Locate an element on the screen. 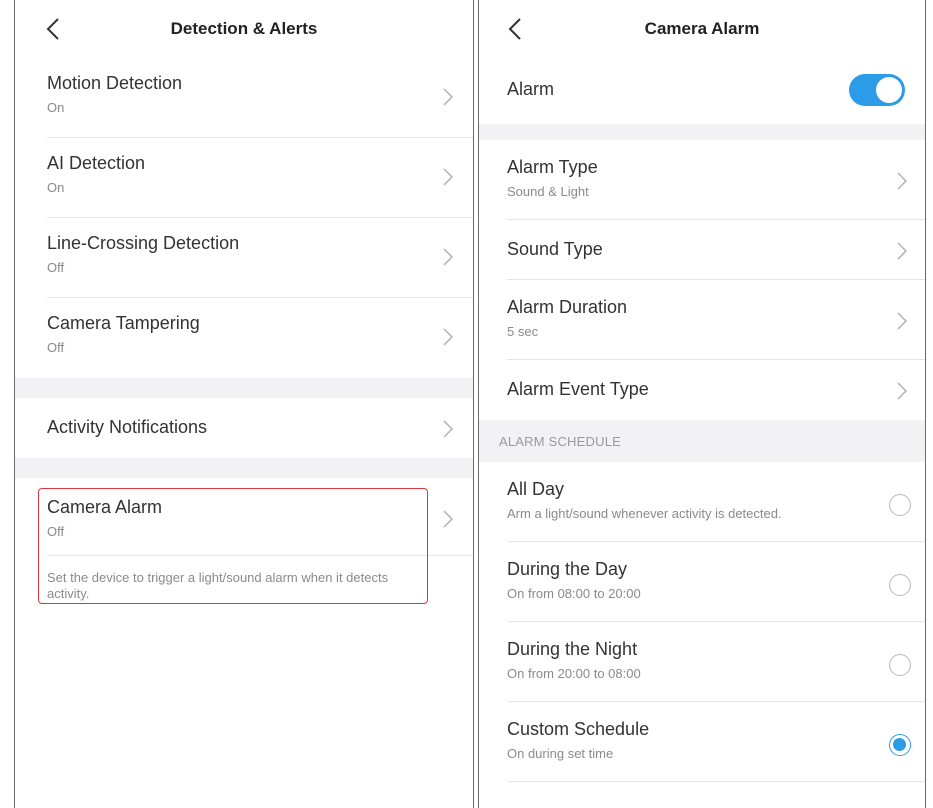  alarm-schedule-header: ALARM SCHEDULE is located at coordinates (702, 441).